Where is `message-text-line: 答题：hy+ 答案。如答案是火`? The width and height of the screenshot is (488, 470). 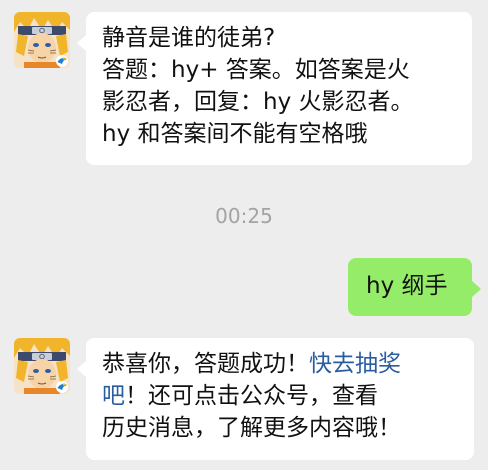 message-text-line: 答题：hy+ 答案。如答案是火 is located at coordinates (256, 70).